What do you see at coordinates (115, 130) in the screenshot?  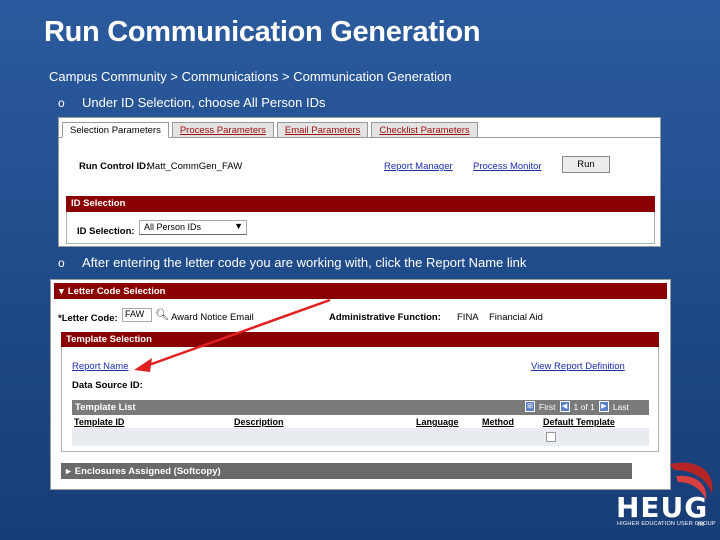 I see `tab-selection-parameters: Selection Parameters` at bounding box center [115, 130].